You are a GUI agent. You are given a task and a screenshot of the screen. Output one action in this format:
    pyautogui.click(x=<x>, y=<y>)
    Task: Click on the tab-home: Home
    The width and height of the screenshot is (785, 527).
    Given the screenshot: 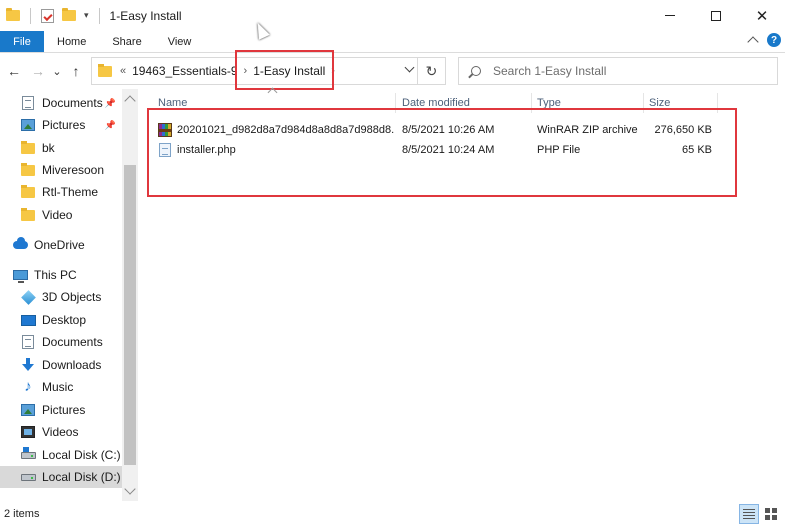 What is the action you would take?
    pyautogui.click(x=71, y=41)
    